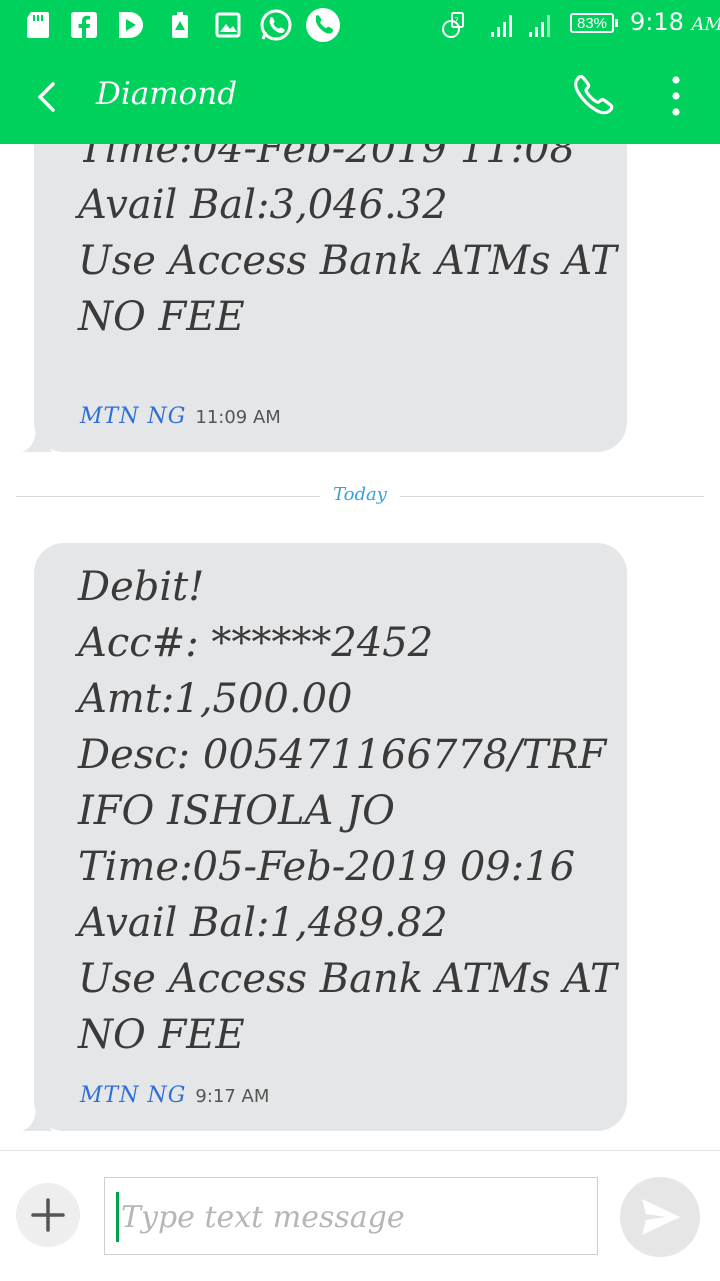 This screenshot has width=720, height=1281. Describe the element at coordinates (276, 25) in the screenshot. I see `whatsapp-icon` at that location.